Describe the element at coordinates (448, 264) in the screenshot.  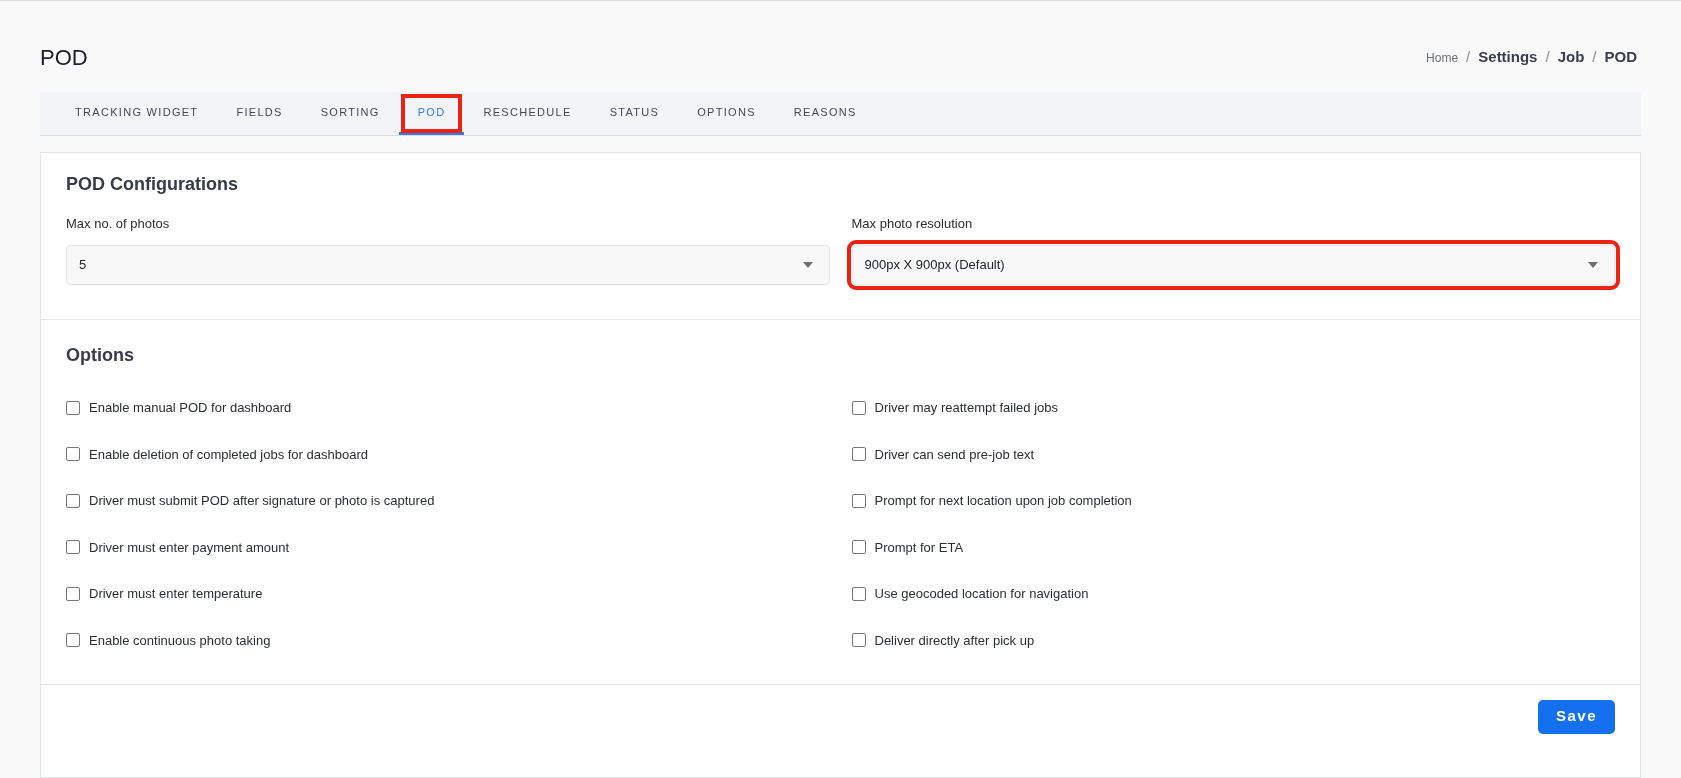
I see `dropdown: 5` at that location.